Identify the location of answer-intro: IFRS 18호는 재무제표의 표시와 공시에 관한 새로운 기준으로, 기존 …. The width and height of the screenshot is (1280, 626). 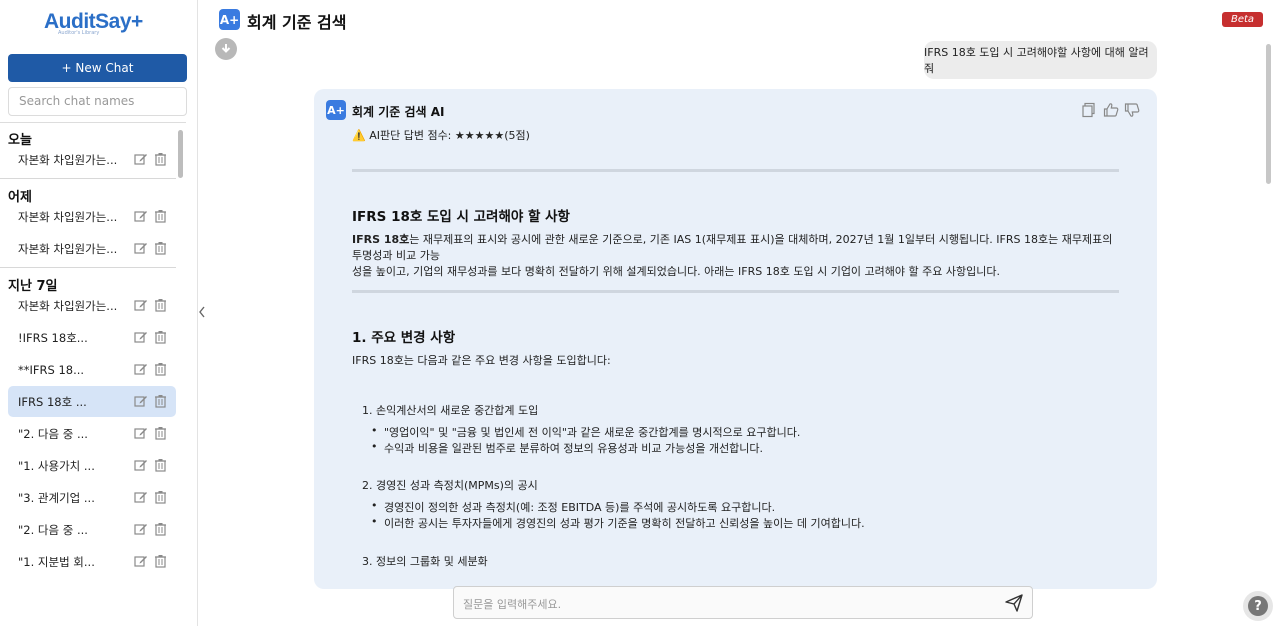
(737, 256).